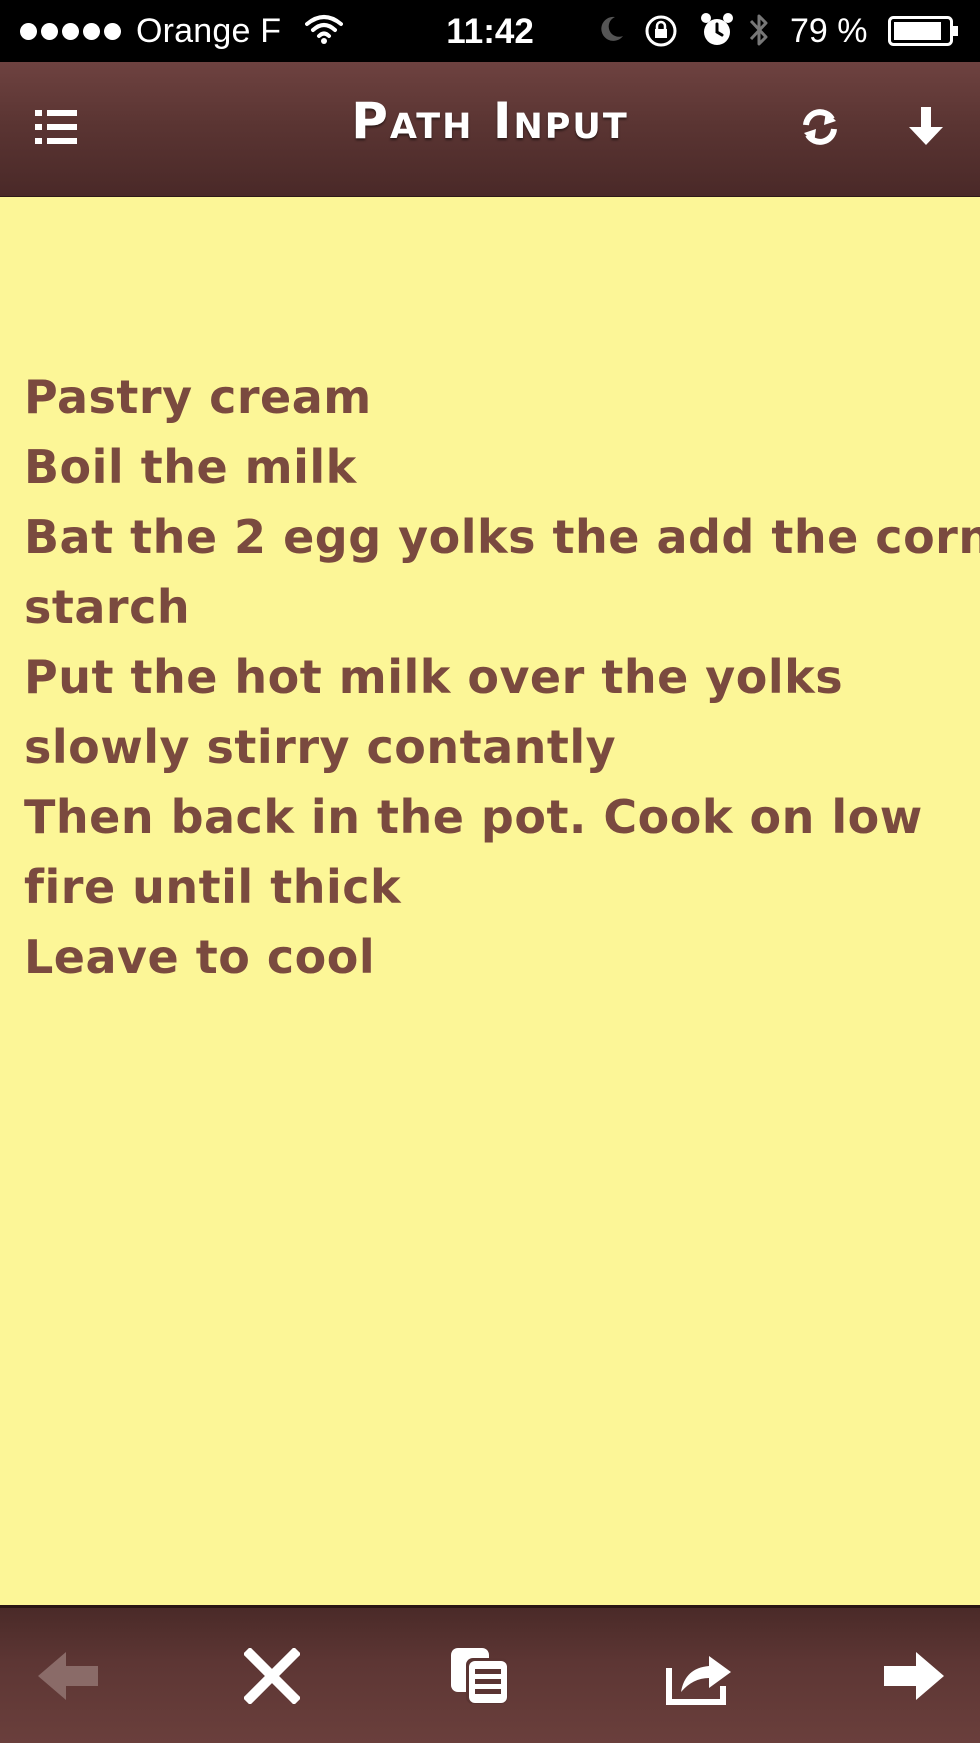 Image resolution: width=980 pixels, height=1743 pixels. I want to click on alarm-icon, so click(717, 29).